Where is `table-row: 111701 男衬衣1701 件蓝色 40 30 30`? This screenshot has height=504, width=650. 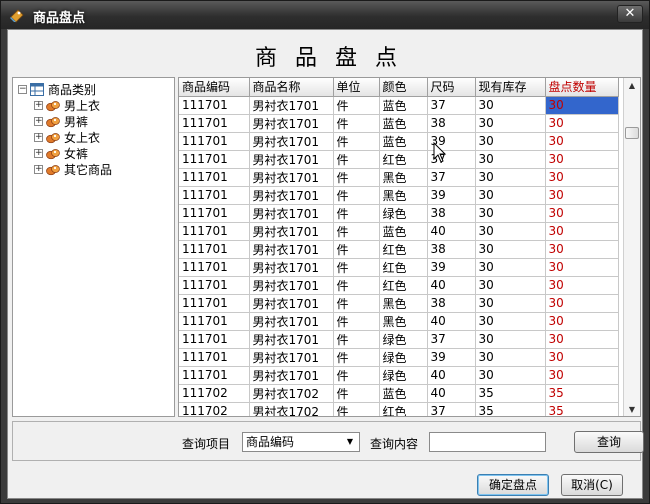
table-row: 111701 男衬衣1701 件蓝色 40 30 30 is located at coordinates (399, 231).